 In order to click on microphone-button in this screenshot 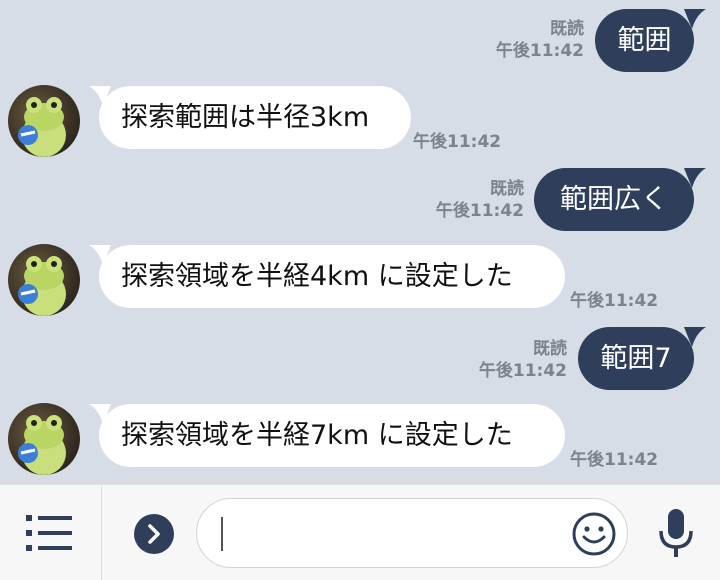, I will do `click(676, 534)`.